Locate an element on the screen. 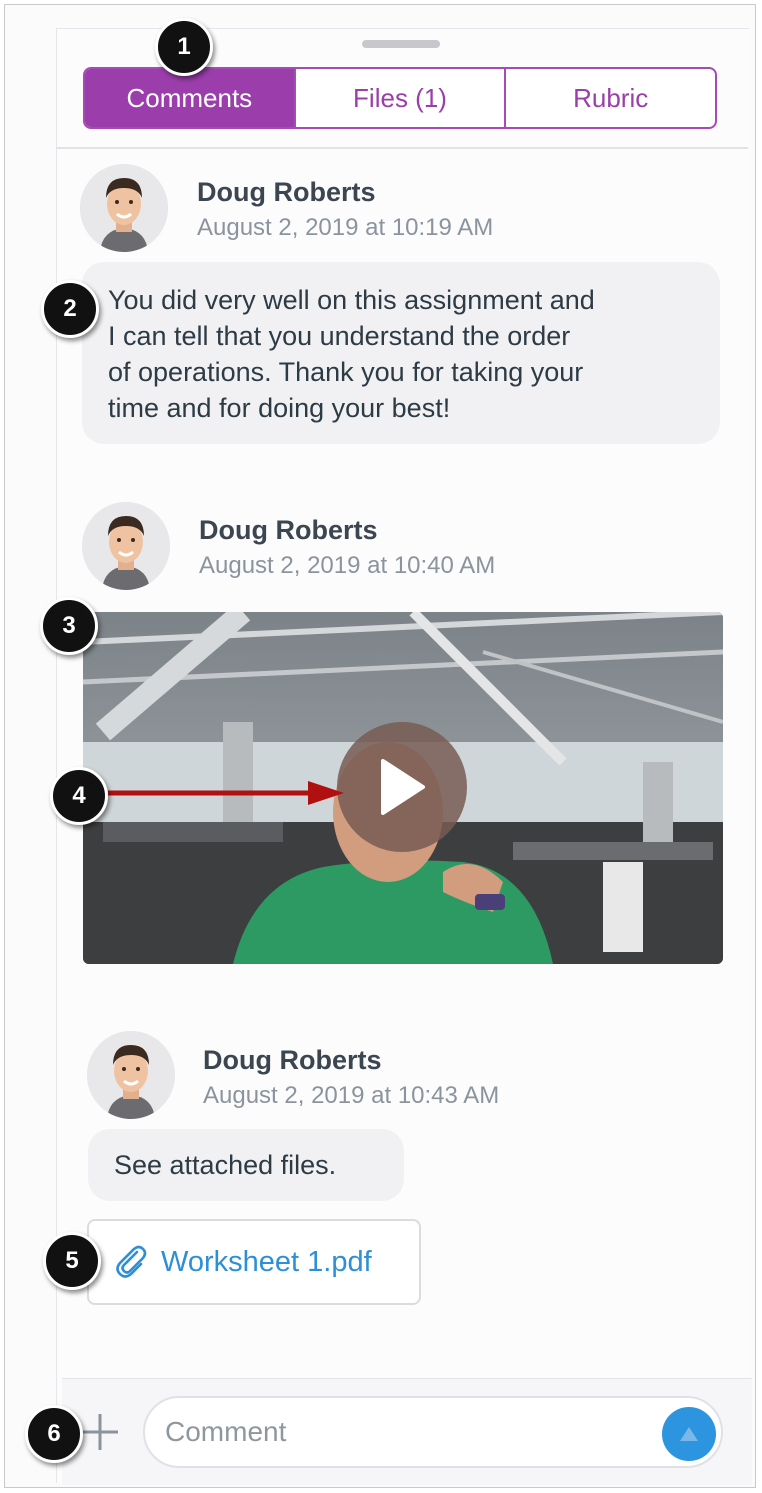 Image resolution: width=762 pixels, height=1493 pixels. send-arrow-icon is located at coordinates (689, 1434).